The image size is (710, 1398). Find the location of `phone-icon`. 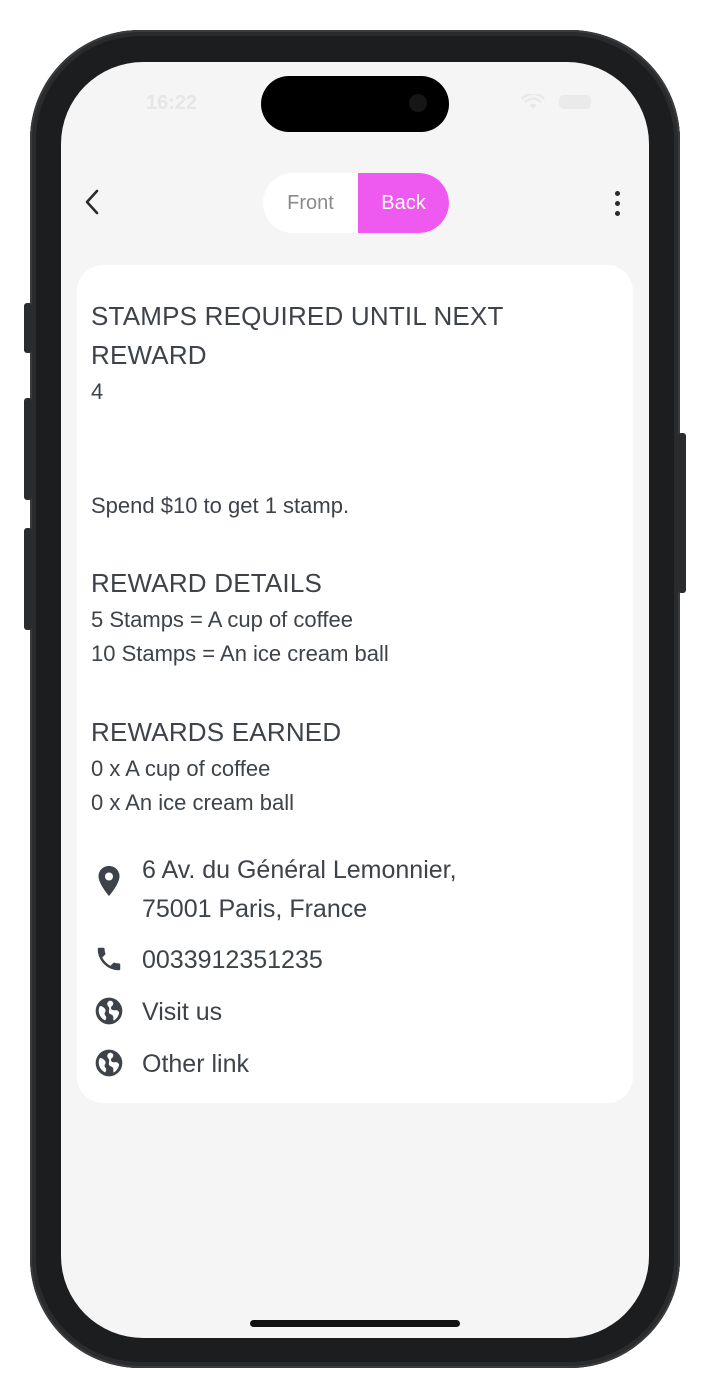

phone-icon is located at coordinates (109, 959).